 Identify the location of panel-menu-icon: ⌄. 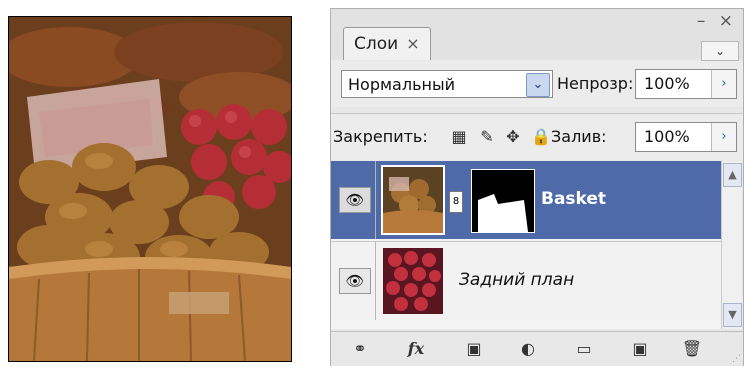
(720, 51).